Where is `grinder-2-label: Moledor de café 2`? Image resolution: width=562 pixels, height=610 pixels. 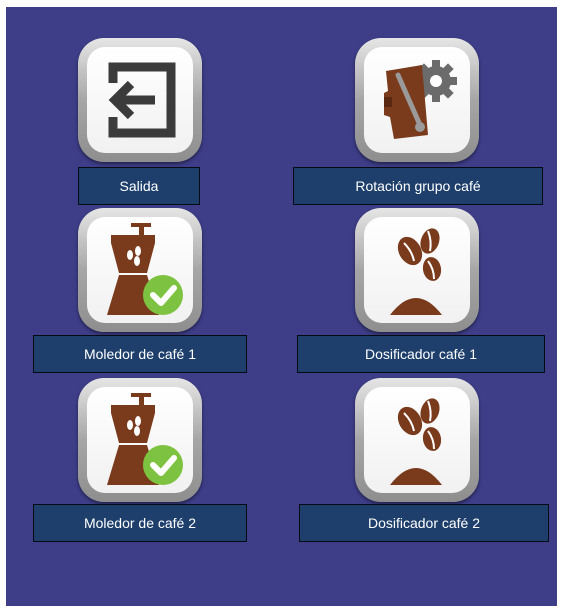 grinder-2-label: Moledor de café 2 is located at coordinates (140, 523).